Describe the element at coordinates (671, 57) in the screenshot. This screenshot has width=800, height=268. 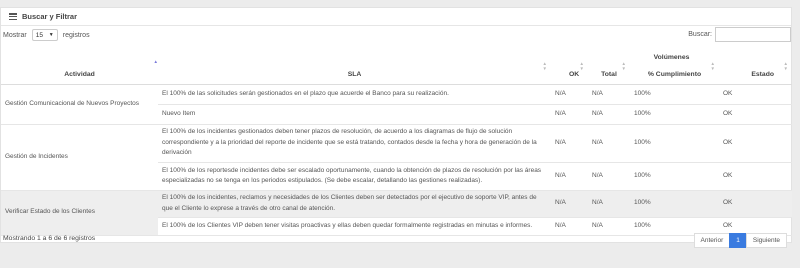
I see `group-header-volumenes: Volúmenes` at that location.